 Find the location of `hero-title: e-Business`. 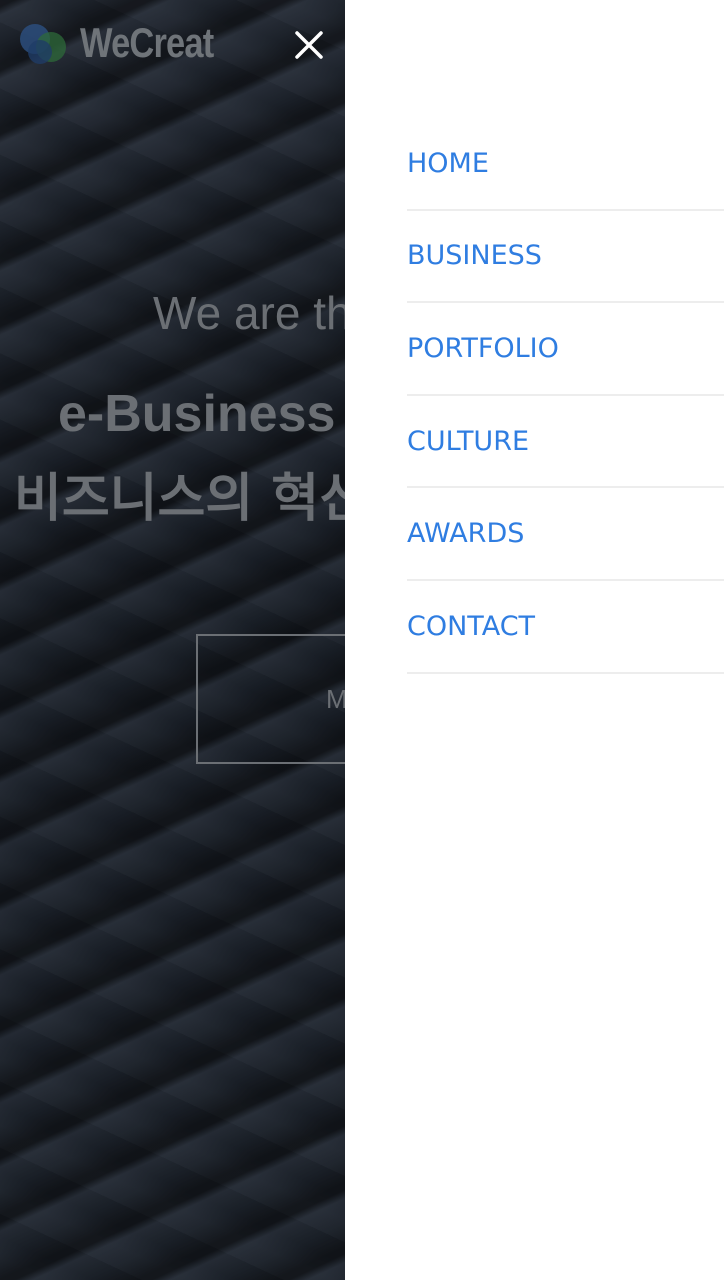

hero-title: e-Business is located at coordinates (197, 414).